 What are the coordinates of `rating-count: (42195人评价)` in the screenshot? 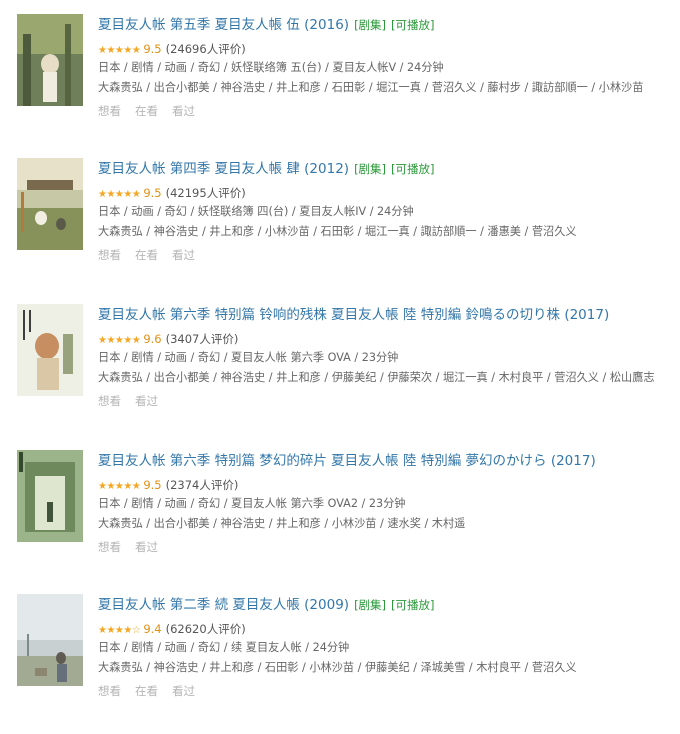 It's located at (205, 193).